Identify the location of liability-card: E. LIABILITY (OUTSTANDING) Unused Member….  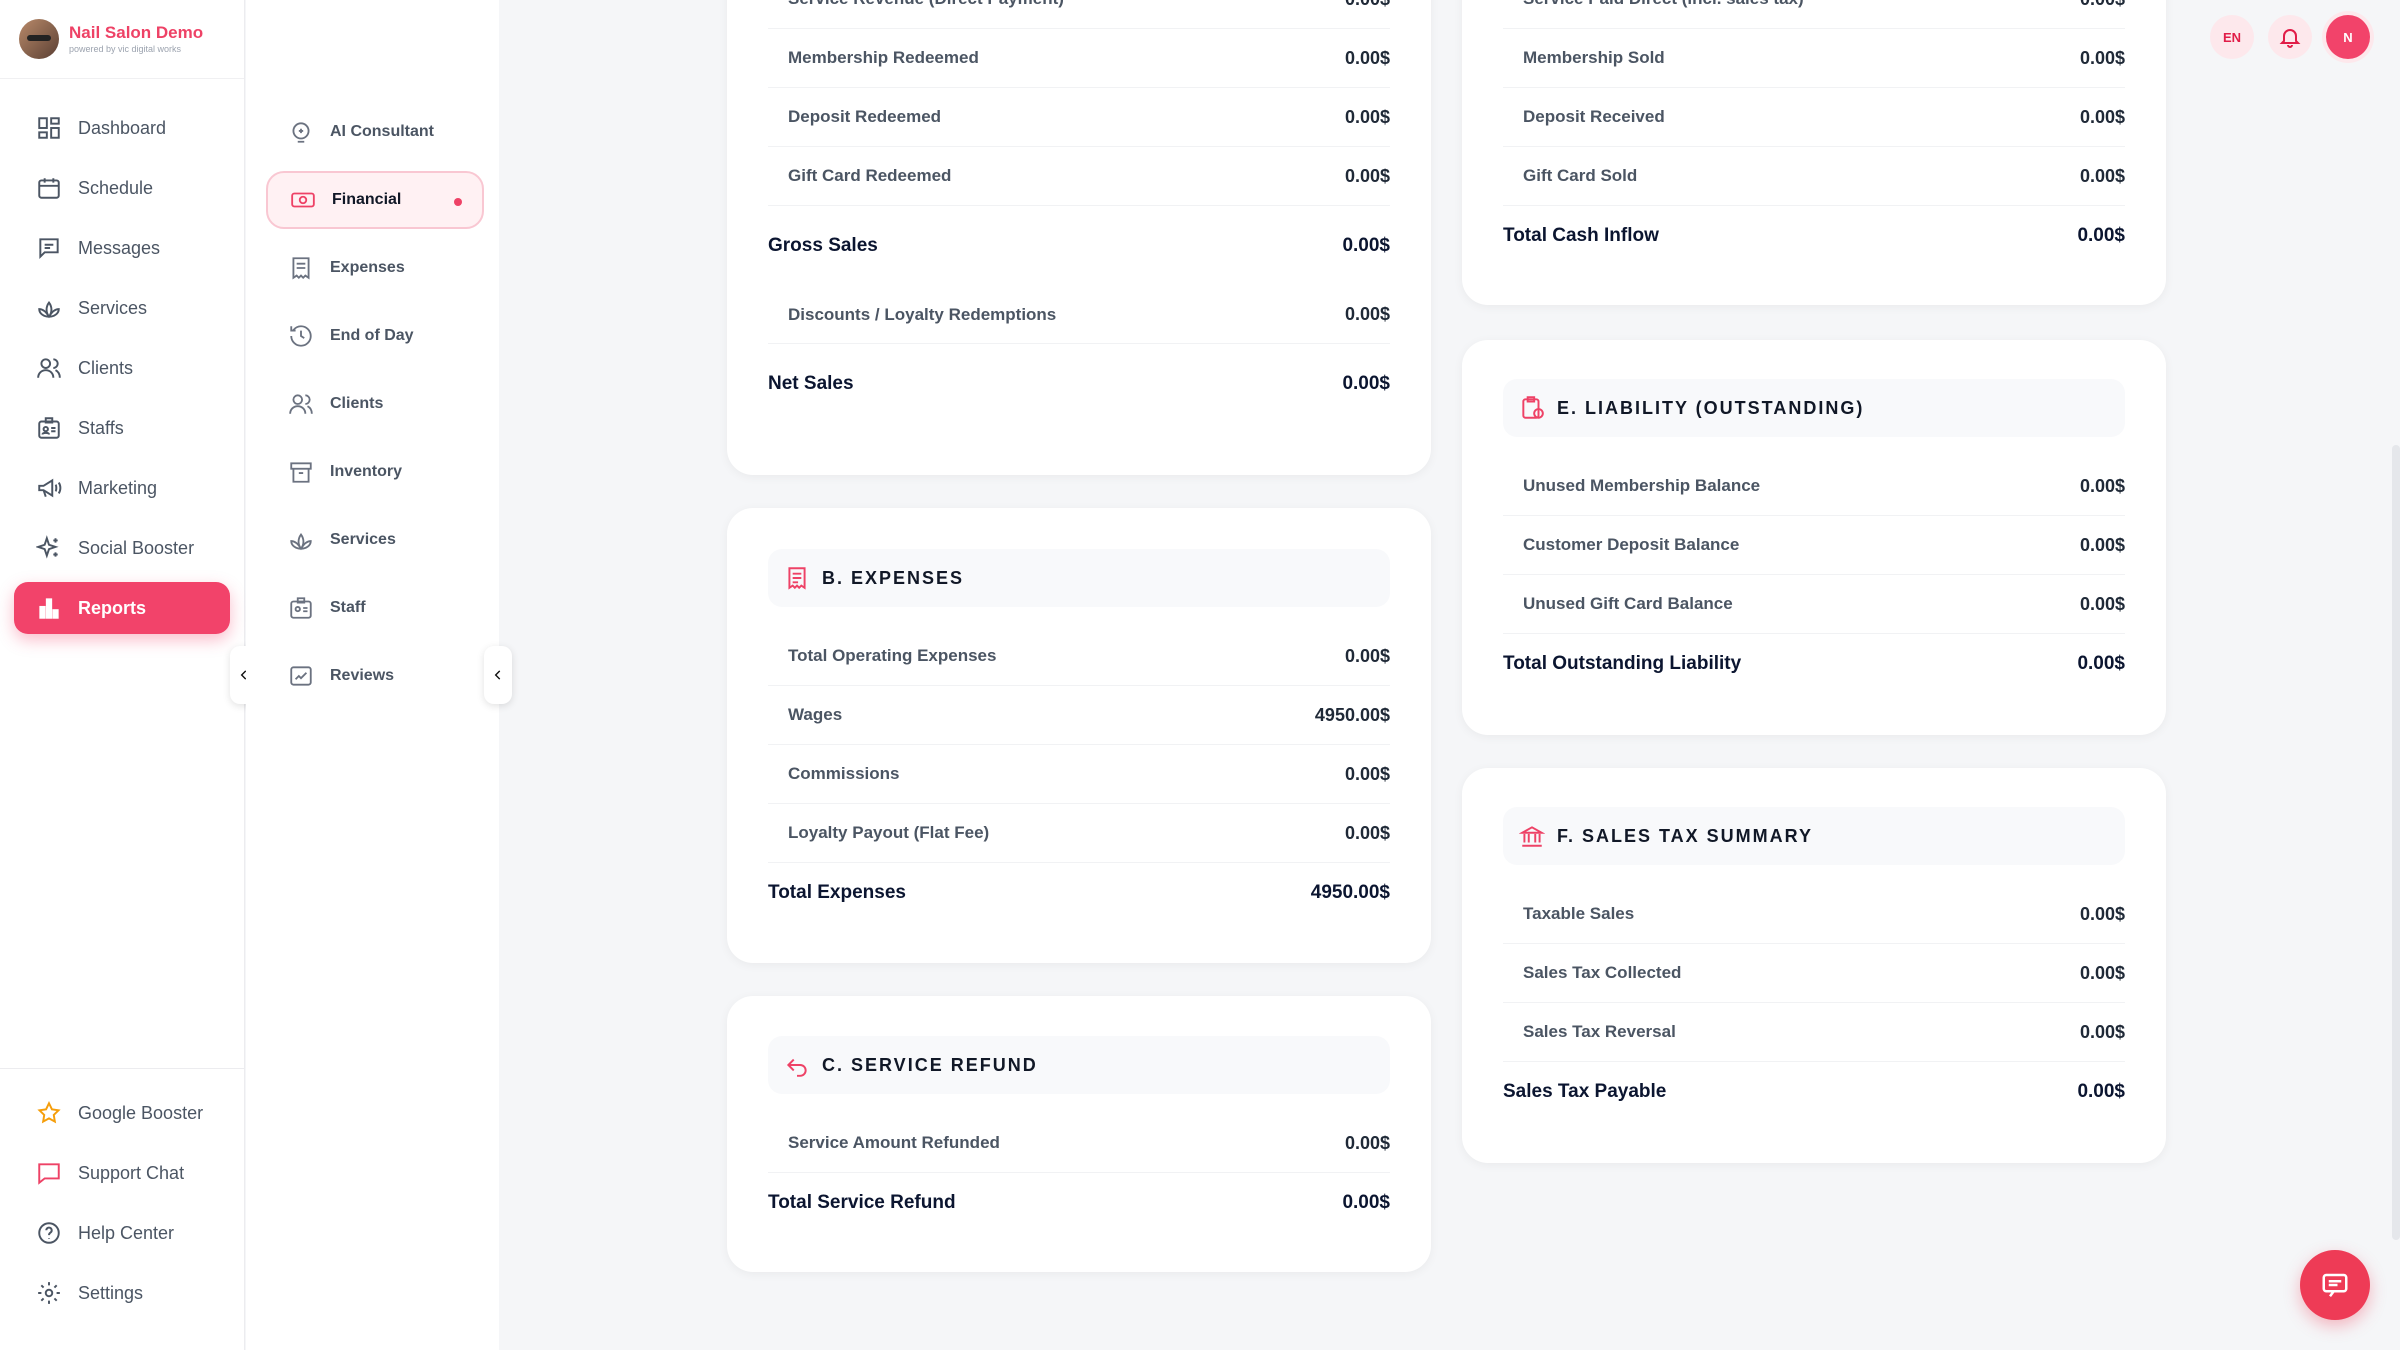
(1814, 537).